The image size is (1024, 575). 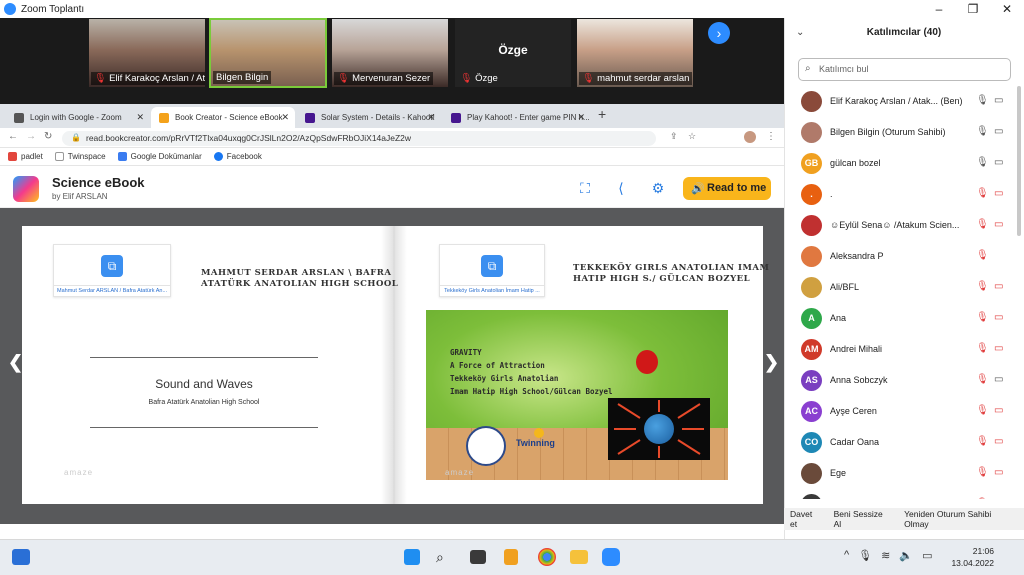 I want to click on tab-label: Login with Google - Zoom, so click(x=76, y=117).